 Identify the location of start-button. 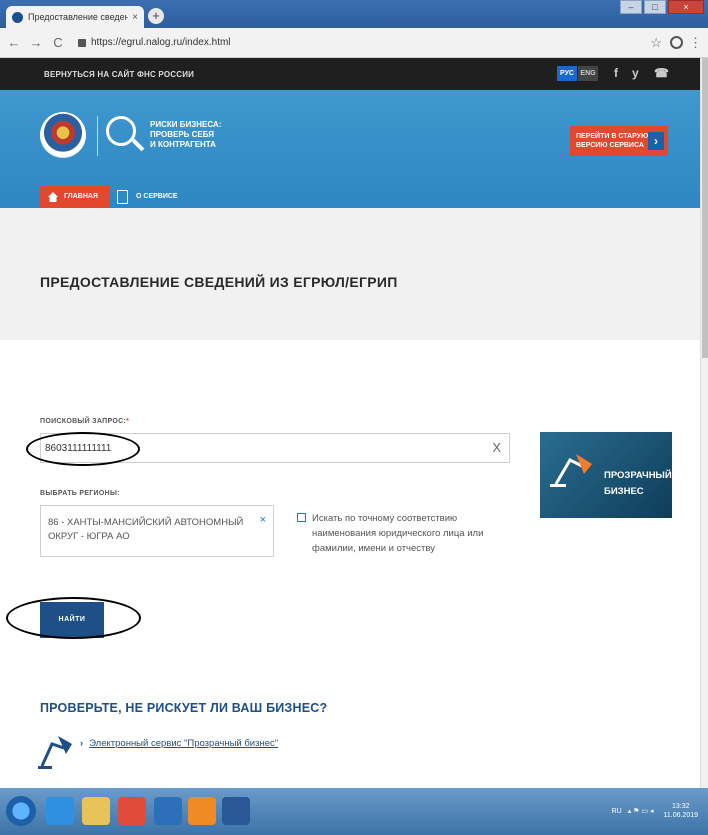
(21, 811).